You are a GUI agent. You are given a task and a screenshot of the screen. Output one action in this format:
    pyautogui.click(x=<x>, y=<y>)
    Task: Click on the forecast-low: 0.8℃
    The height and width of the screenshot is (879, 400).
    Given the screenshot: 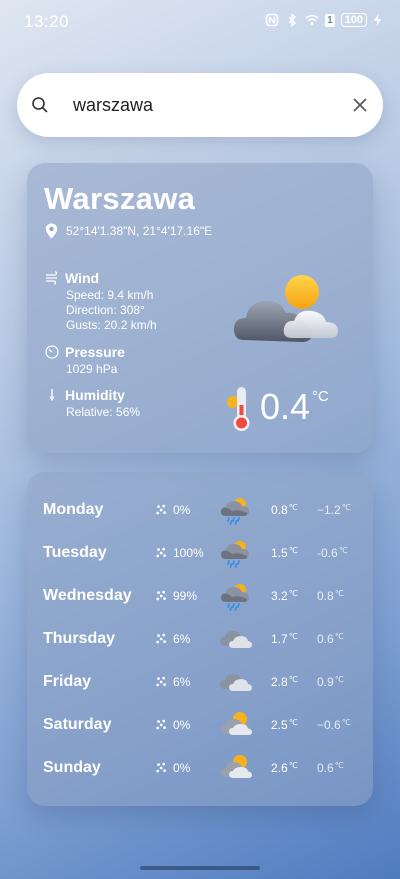 What is the action you would take?
    pyautogui.click(x=330, y=596)
    